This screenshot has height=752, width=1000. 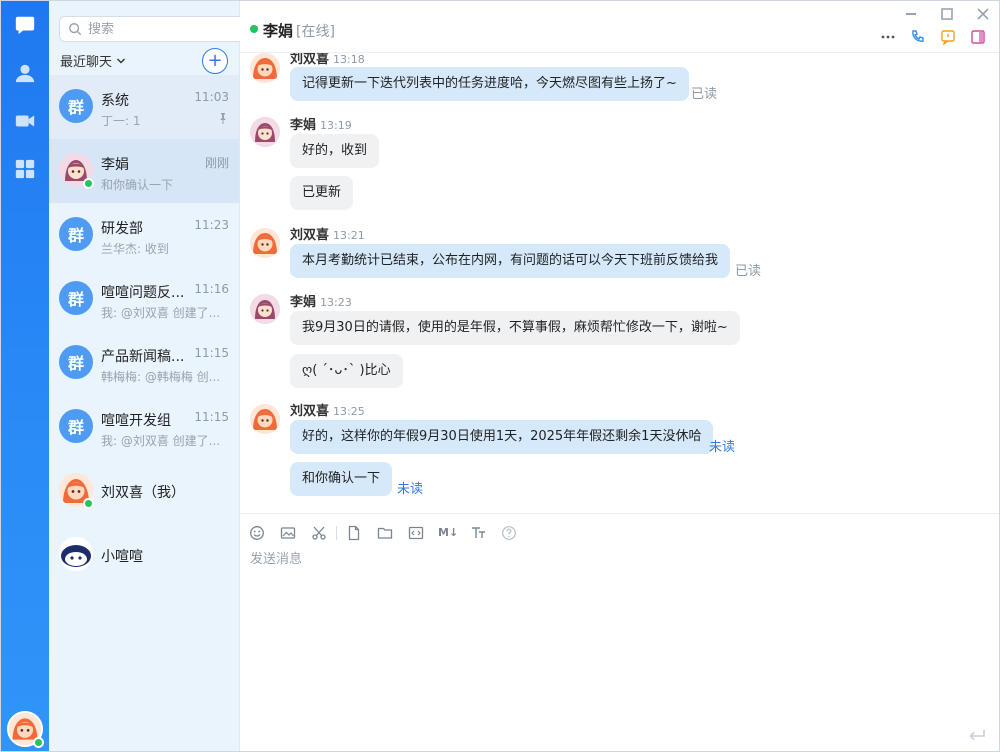 What do you see at coordinates (335, 151) in the screenshot?
I see `message-bubble: 好的，收到` at bounding box center [335, 151].